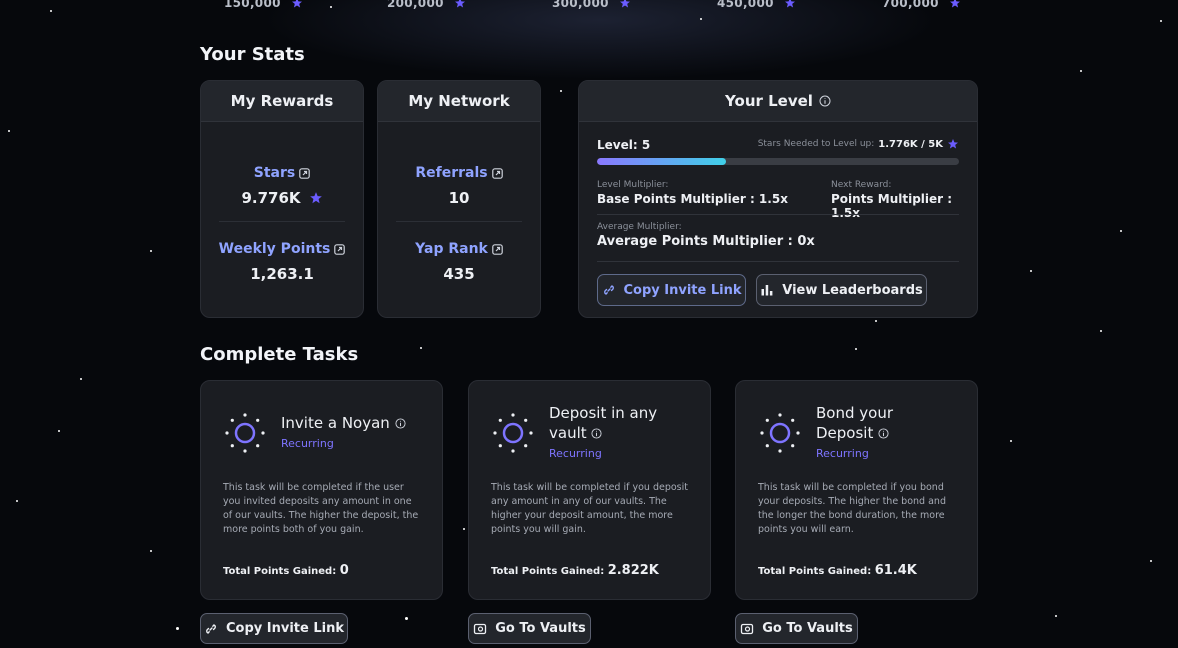 This screenshot has width=1178, height=648. What do you see at coordinates (271, 198) in the screenshot?
I see `stars-value: 9.776K` at bounding box center [271, 198].